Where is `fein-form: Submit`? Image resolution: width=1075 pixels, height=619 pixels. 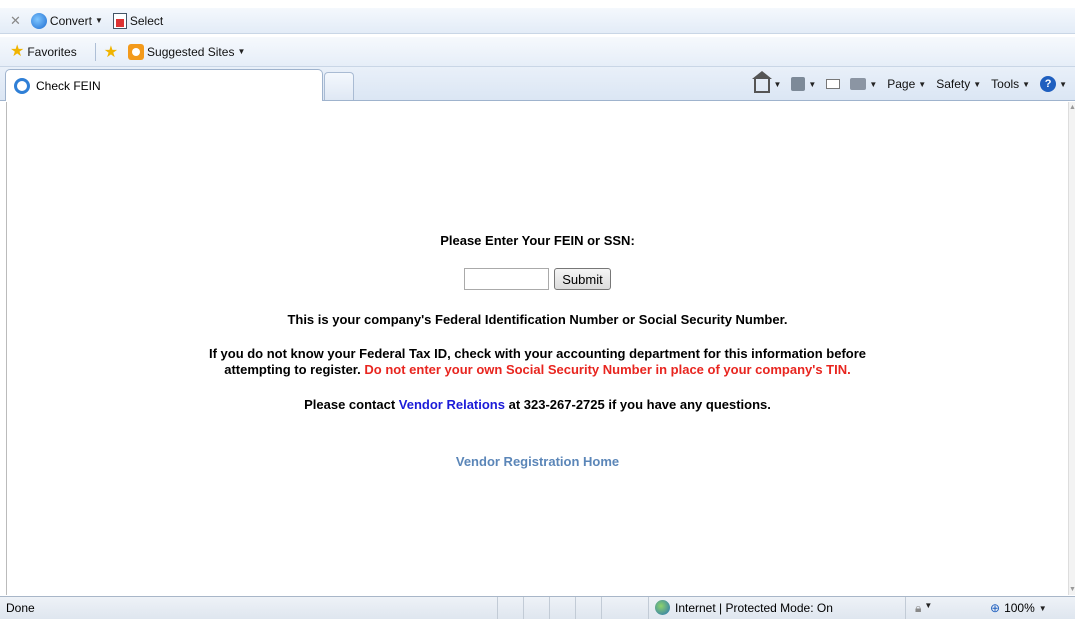
fein-form: Submit is located at coordinates (537, 279).